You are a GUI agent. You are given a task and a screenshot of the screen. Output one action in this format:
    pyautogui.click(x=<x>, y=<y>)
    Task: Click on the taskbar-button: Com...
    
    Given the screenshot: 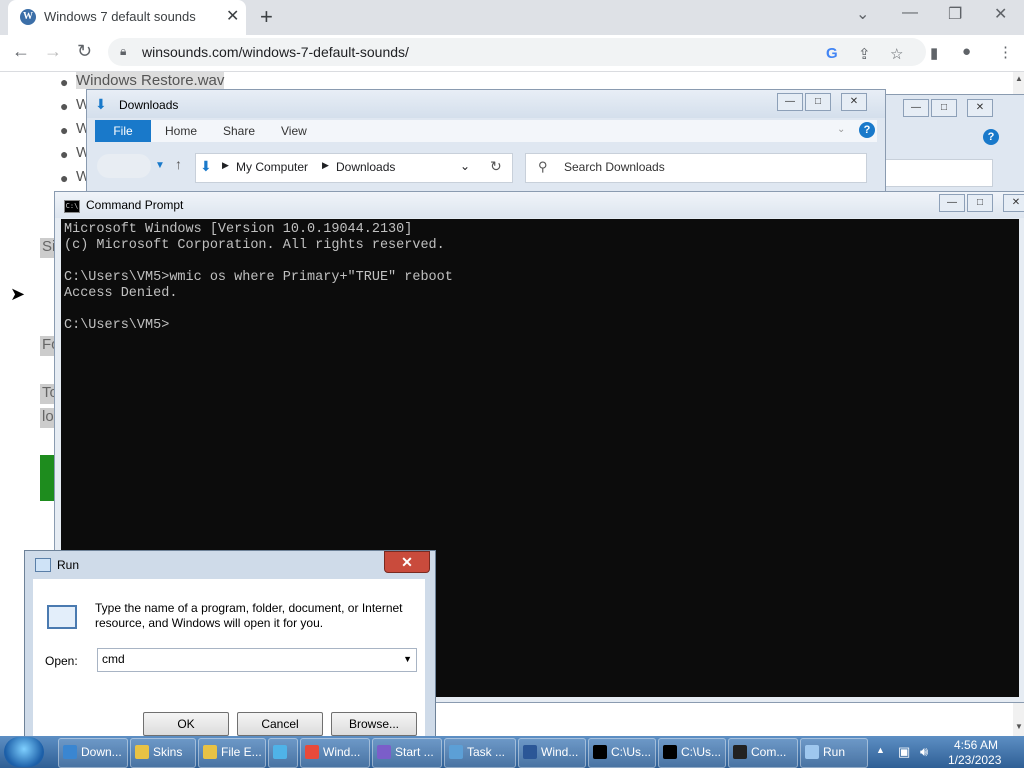 What is the action you would take?
    pyautogui.click(x=763, y=753)
    